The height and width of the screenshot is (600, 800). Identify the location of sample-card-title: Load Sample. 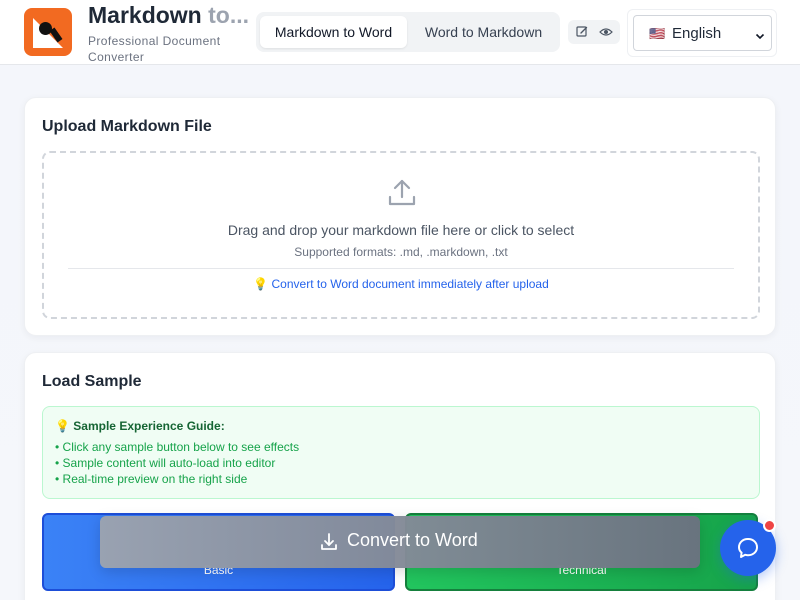
(92, 381).